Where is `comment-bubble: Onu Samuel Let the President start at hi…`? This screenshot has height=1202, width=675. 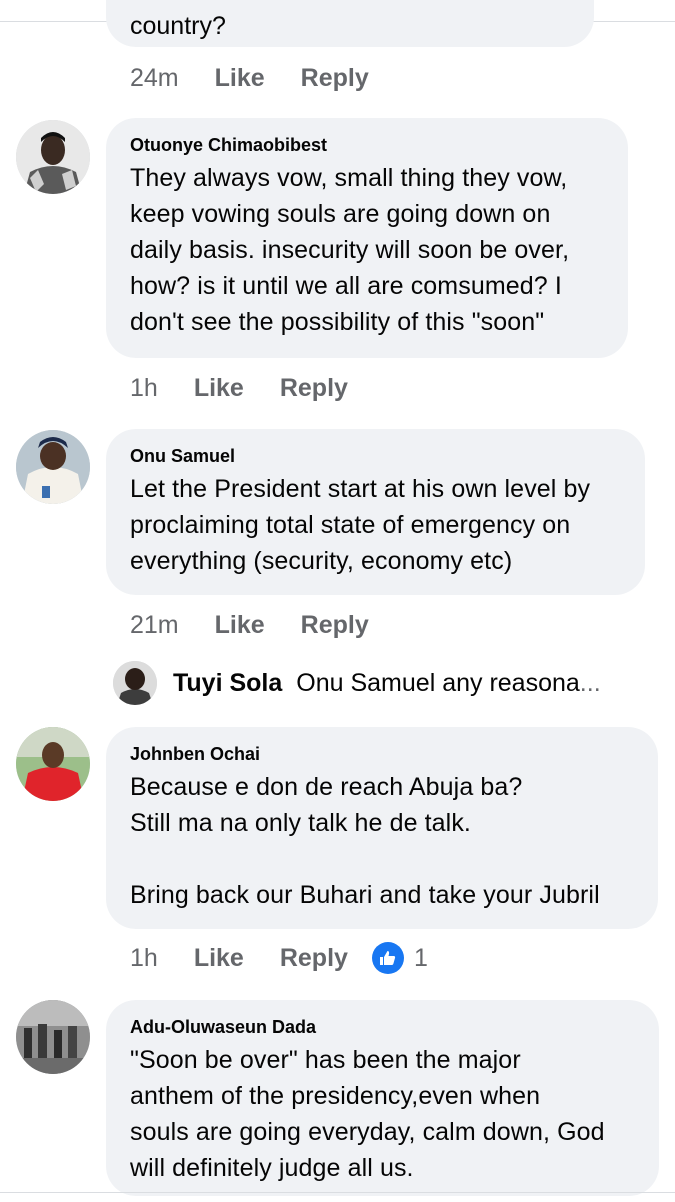
comment-bubble: Onu Samuel Let the President start at hi… is located at coordinates (375, 512).